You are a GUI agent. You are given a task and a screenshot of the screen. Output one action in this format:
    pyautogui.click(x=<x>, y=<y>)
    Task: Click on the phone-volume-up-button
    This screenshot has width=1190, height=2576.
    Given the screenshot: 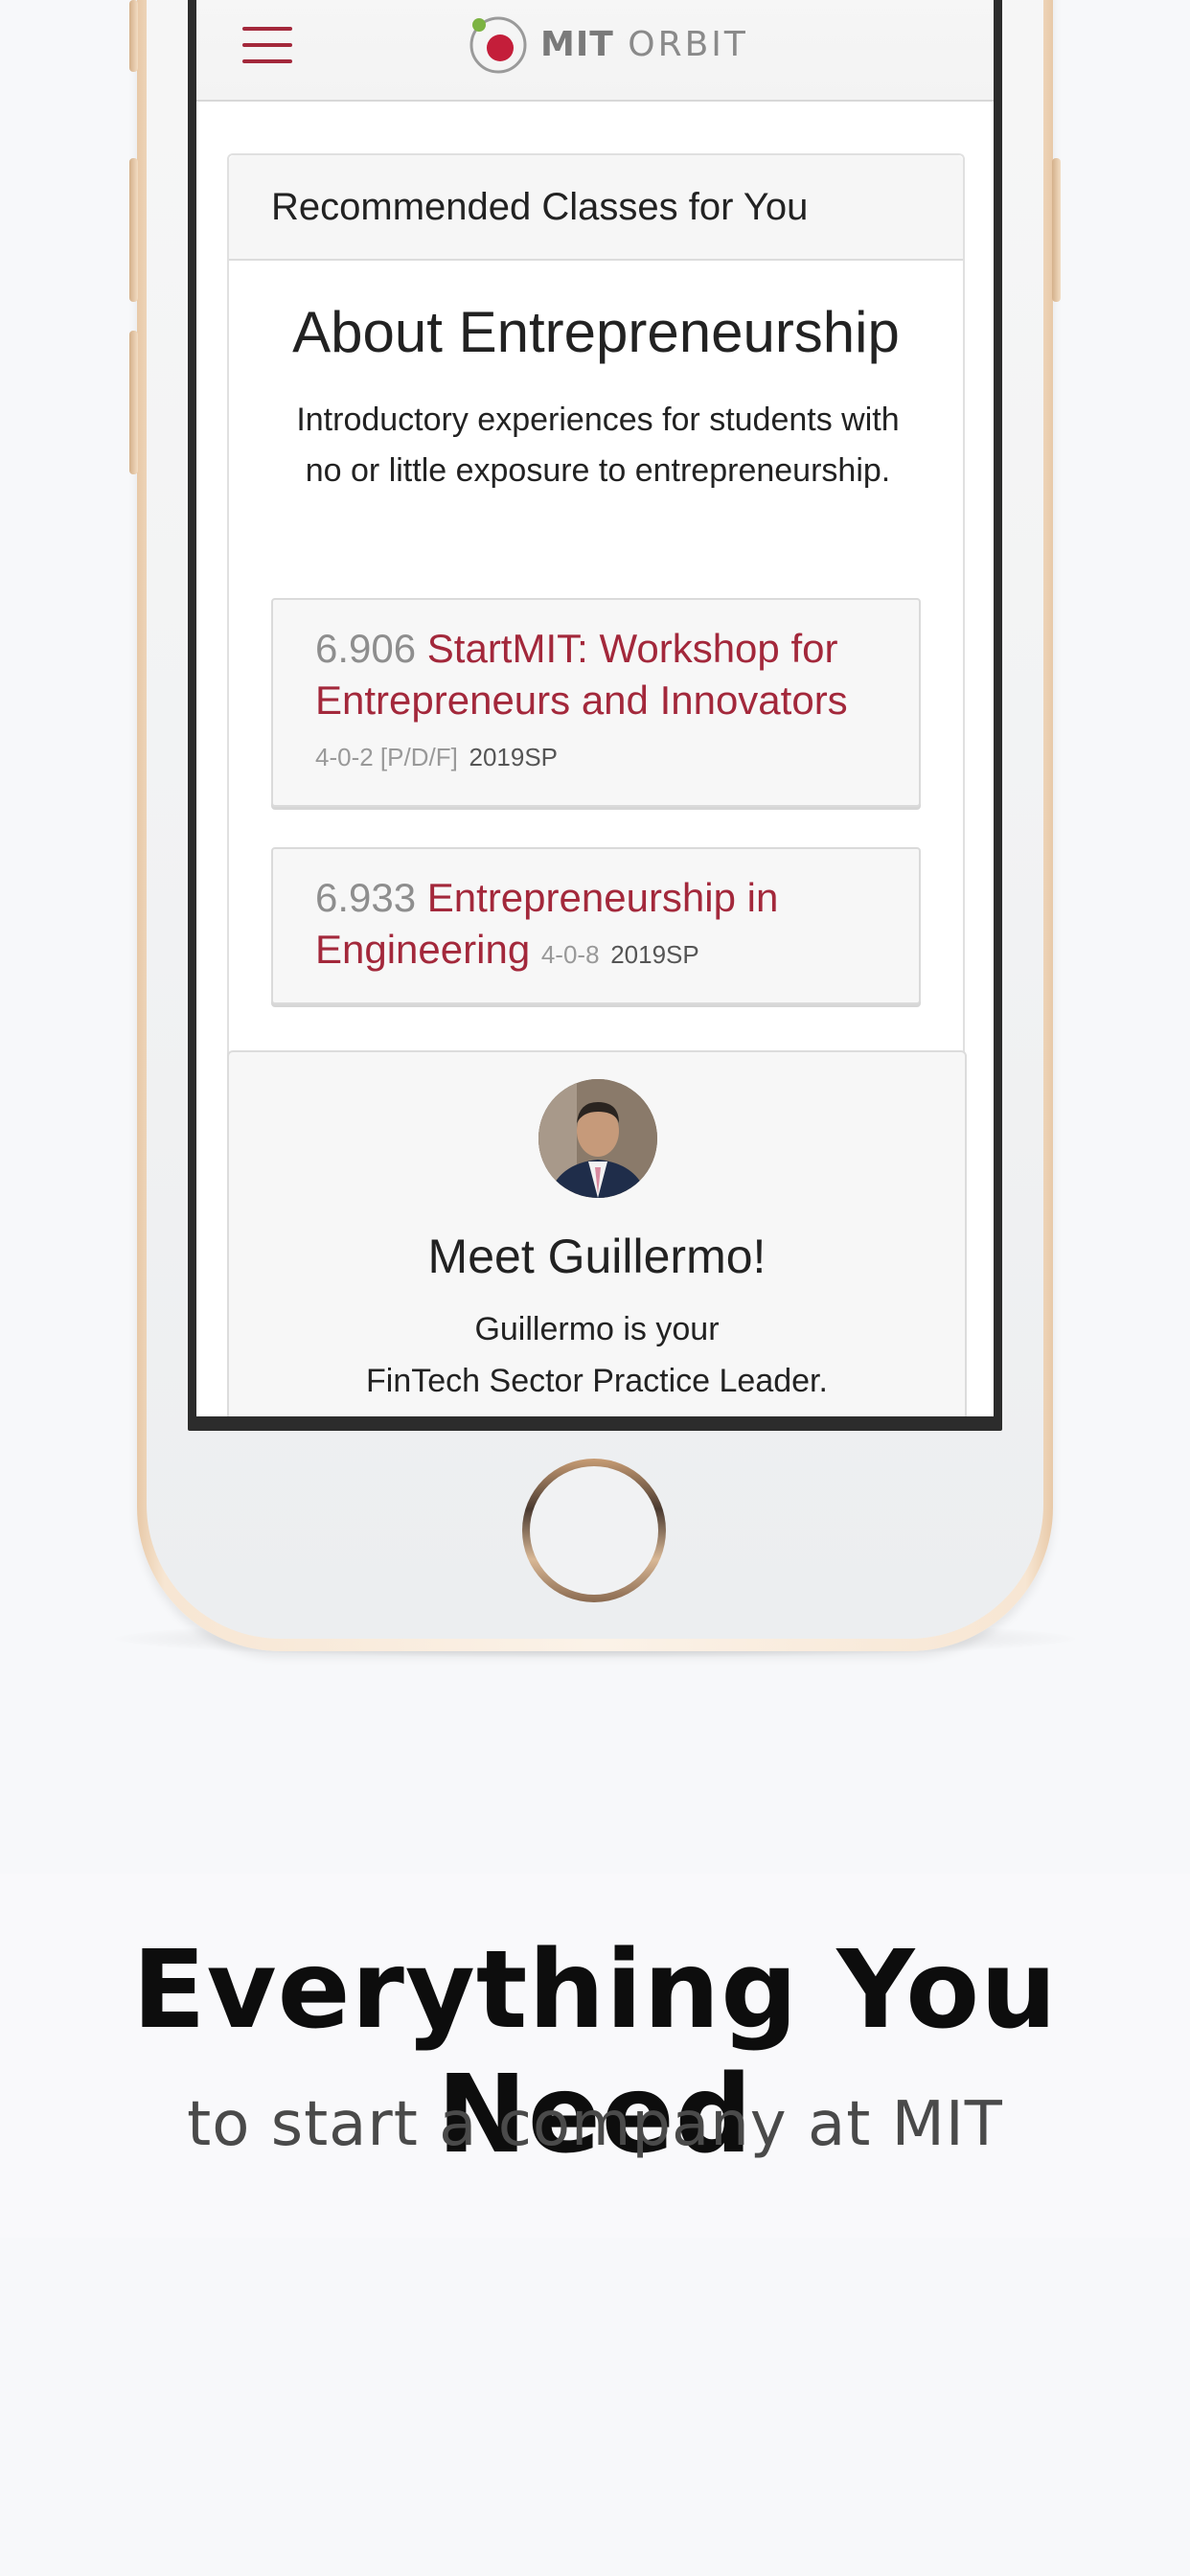 What is the action you would take?
    pyautogui.click(x=133, y=230)
    